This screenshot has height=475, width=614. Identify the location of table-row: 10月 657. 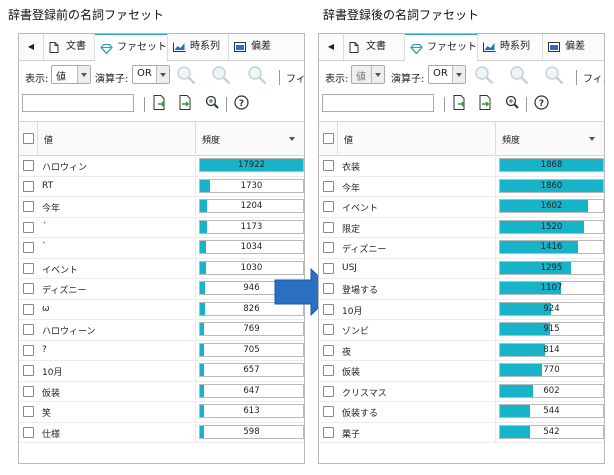
(161, 371).